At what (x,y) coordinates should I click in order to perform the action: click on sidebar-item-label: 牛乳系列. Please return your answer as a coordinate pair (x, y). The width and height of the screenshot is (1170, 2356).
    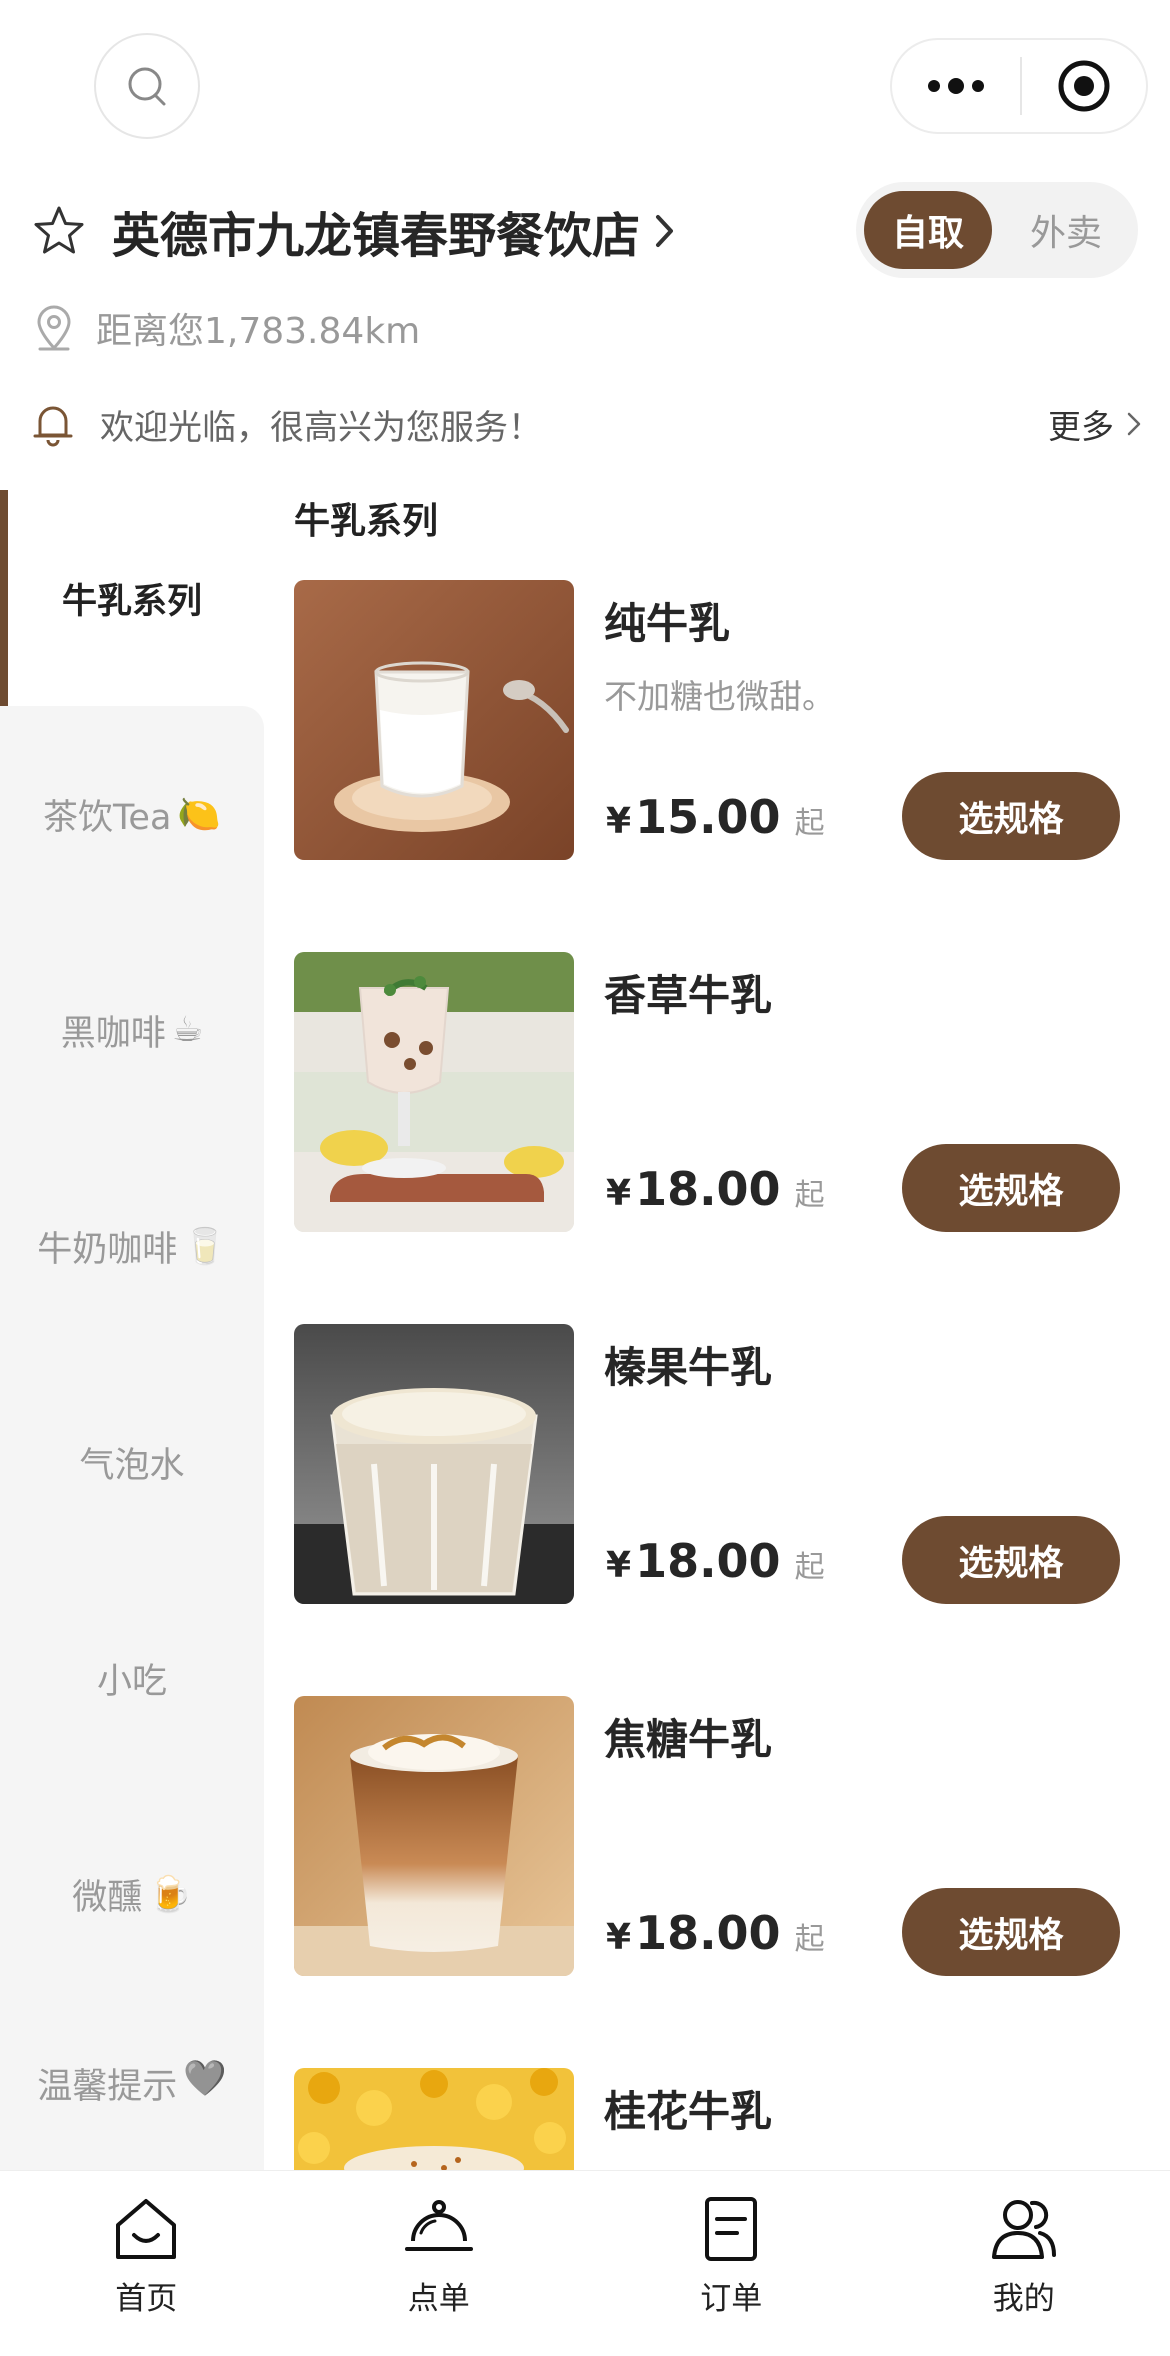
    Looking at the image, I should click on (131, 601).